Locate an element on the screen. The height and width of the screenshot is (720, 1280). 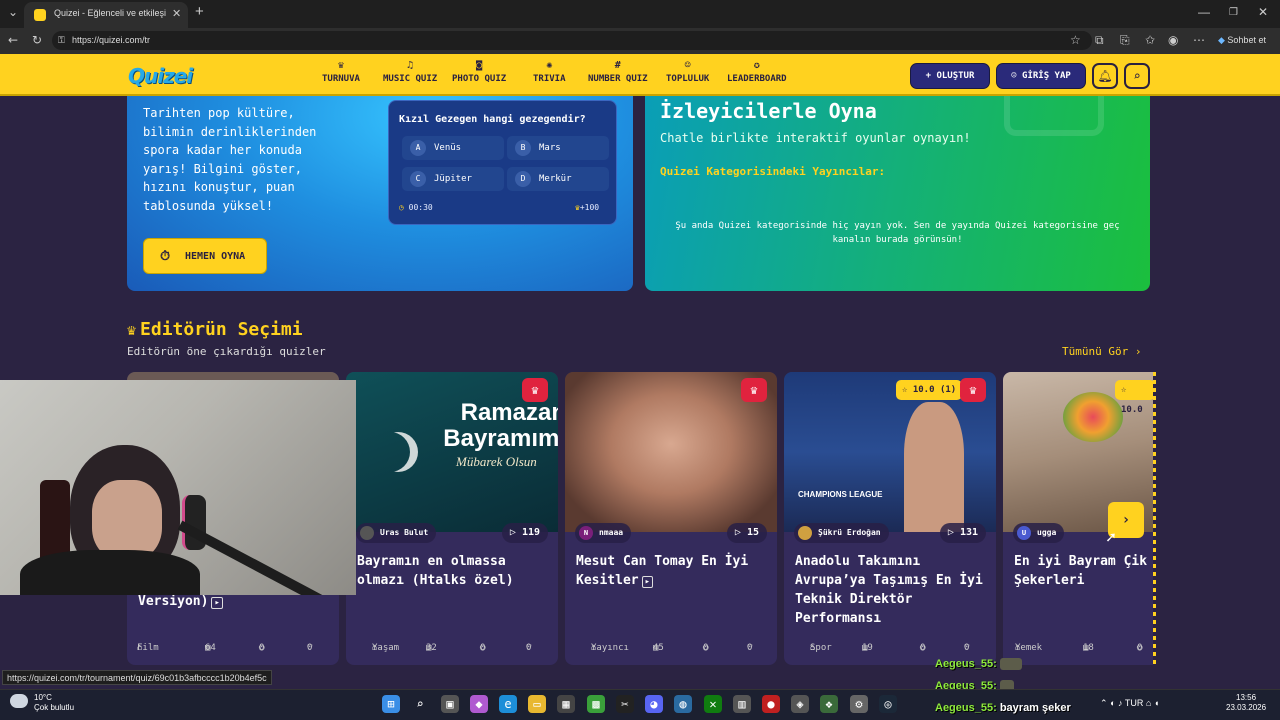
play-now-button: ⏱ HEMEN OYNA is located at coordinates (205, 256).